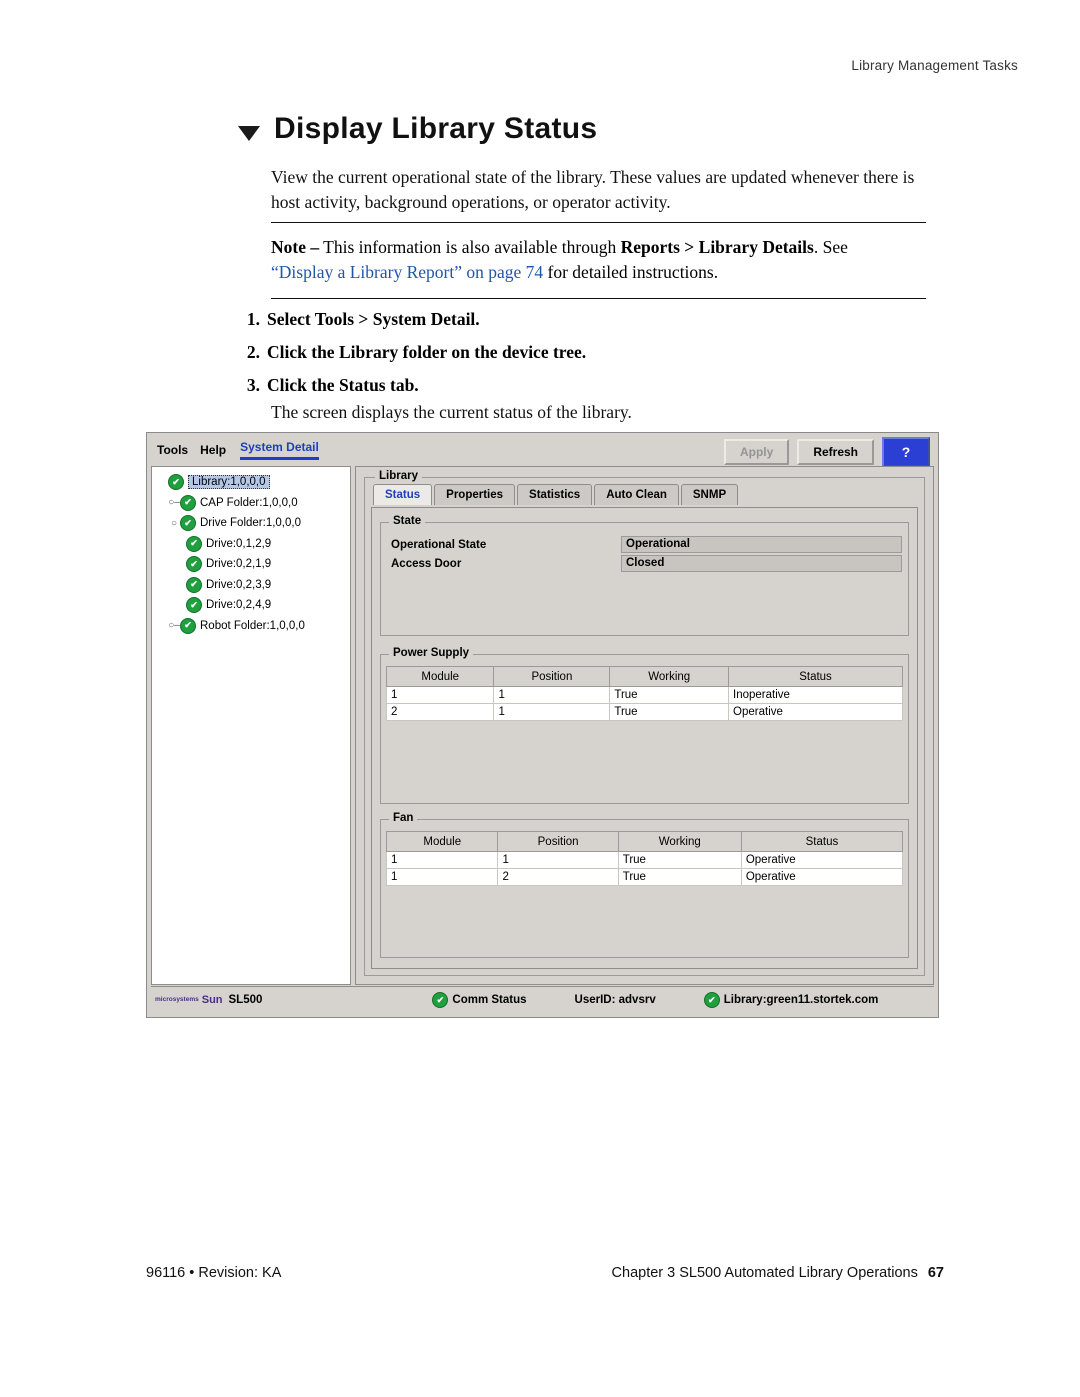 The image size is (1080, 1397). What do you see at coordinates (403, 818) in the screenshot?
I see `fan-title: Fan` at bounding box center [403, 818].